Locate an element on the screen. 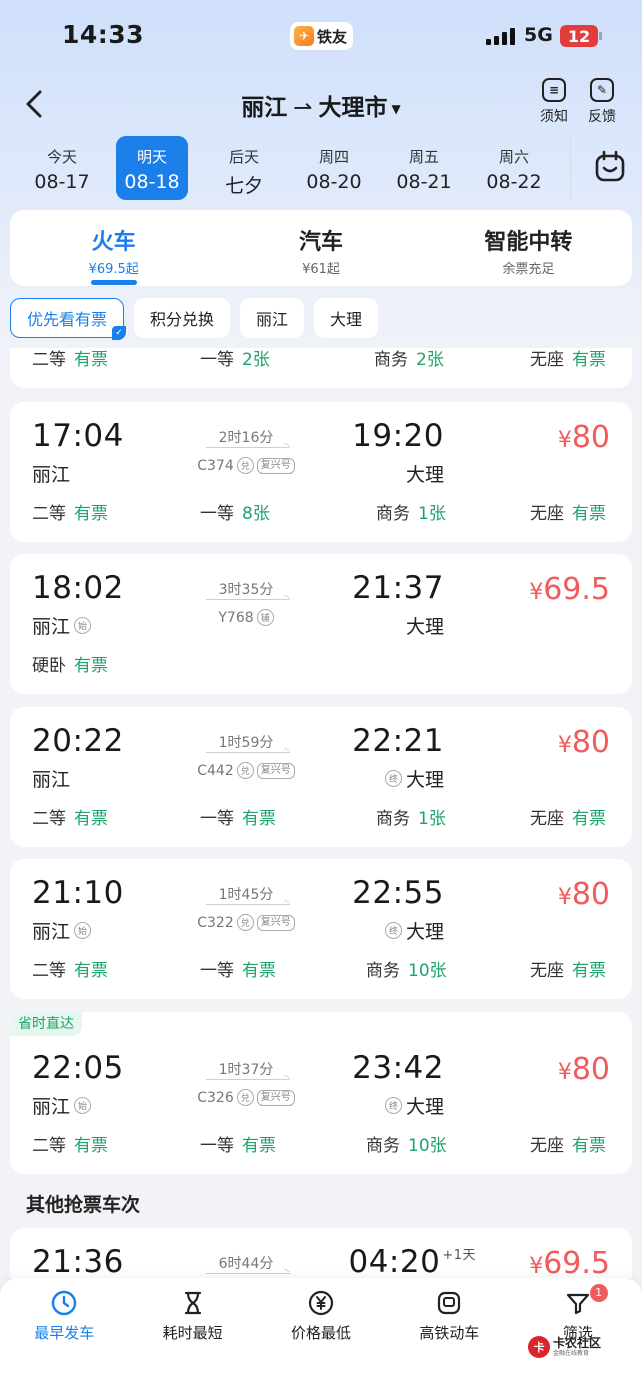 The height and width of the screenshot is (1389, 642). station-name: 大理 is located at coordinates (424, 475).